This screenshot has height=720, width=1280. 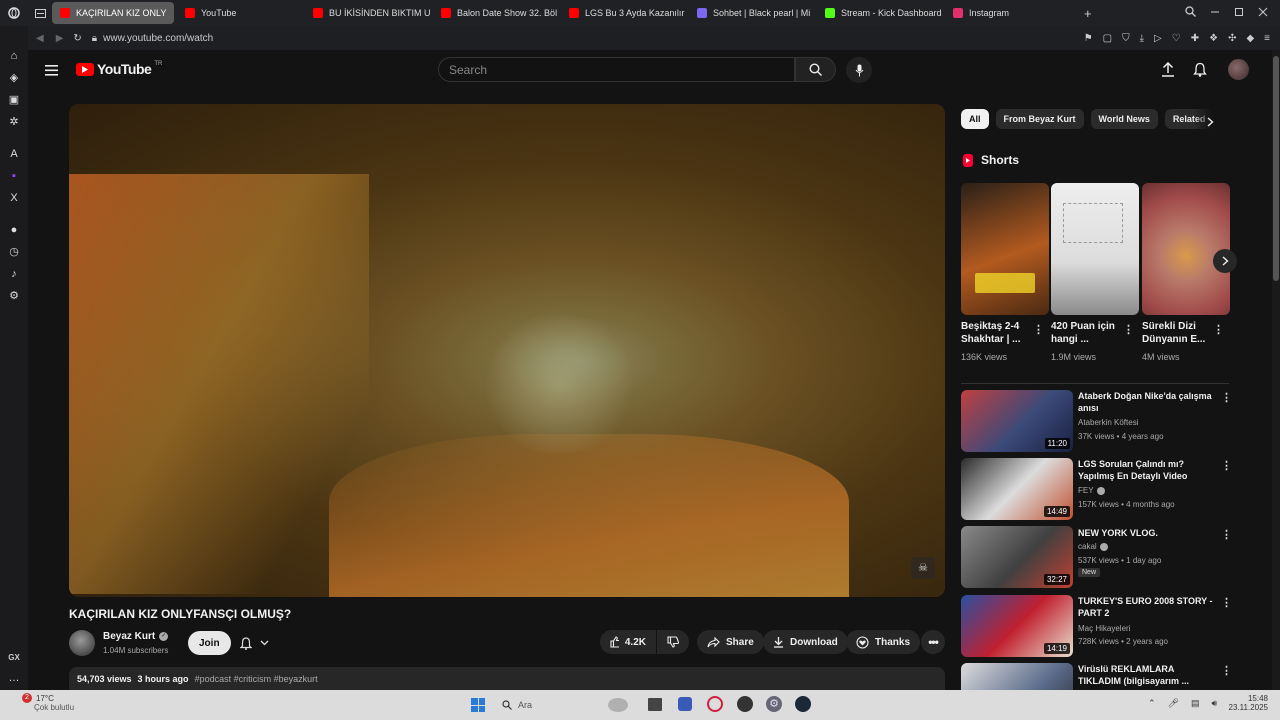 I want to click on recommendation-title: TURKEY'S EURO 2008 STORY - PART 2, so click(x=1148, y=607).